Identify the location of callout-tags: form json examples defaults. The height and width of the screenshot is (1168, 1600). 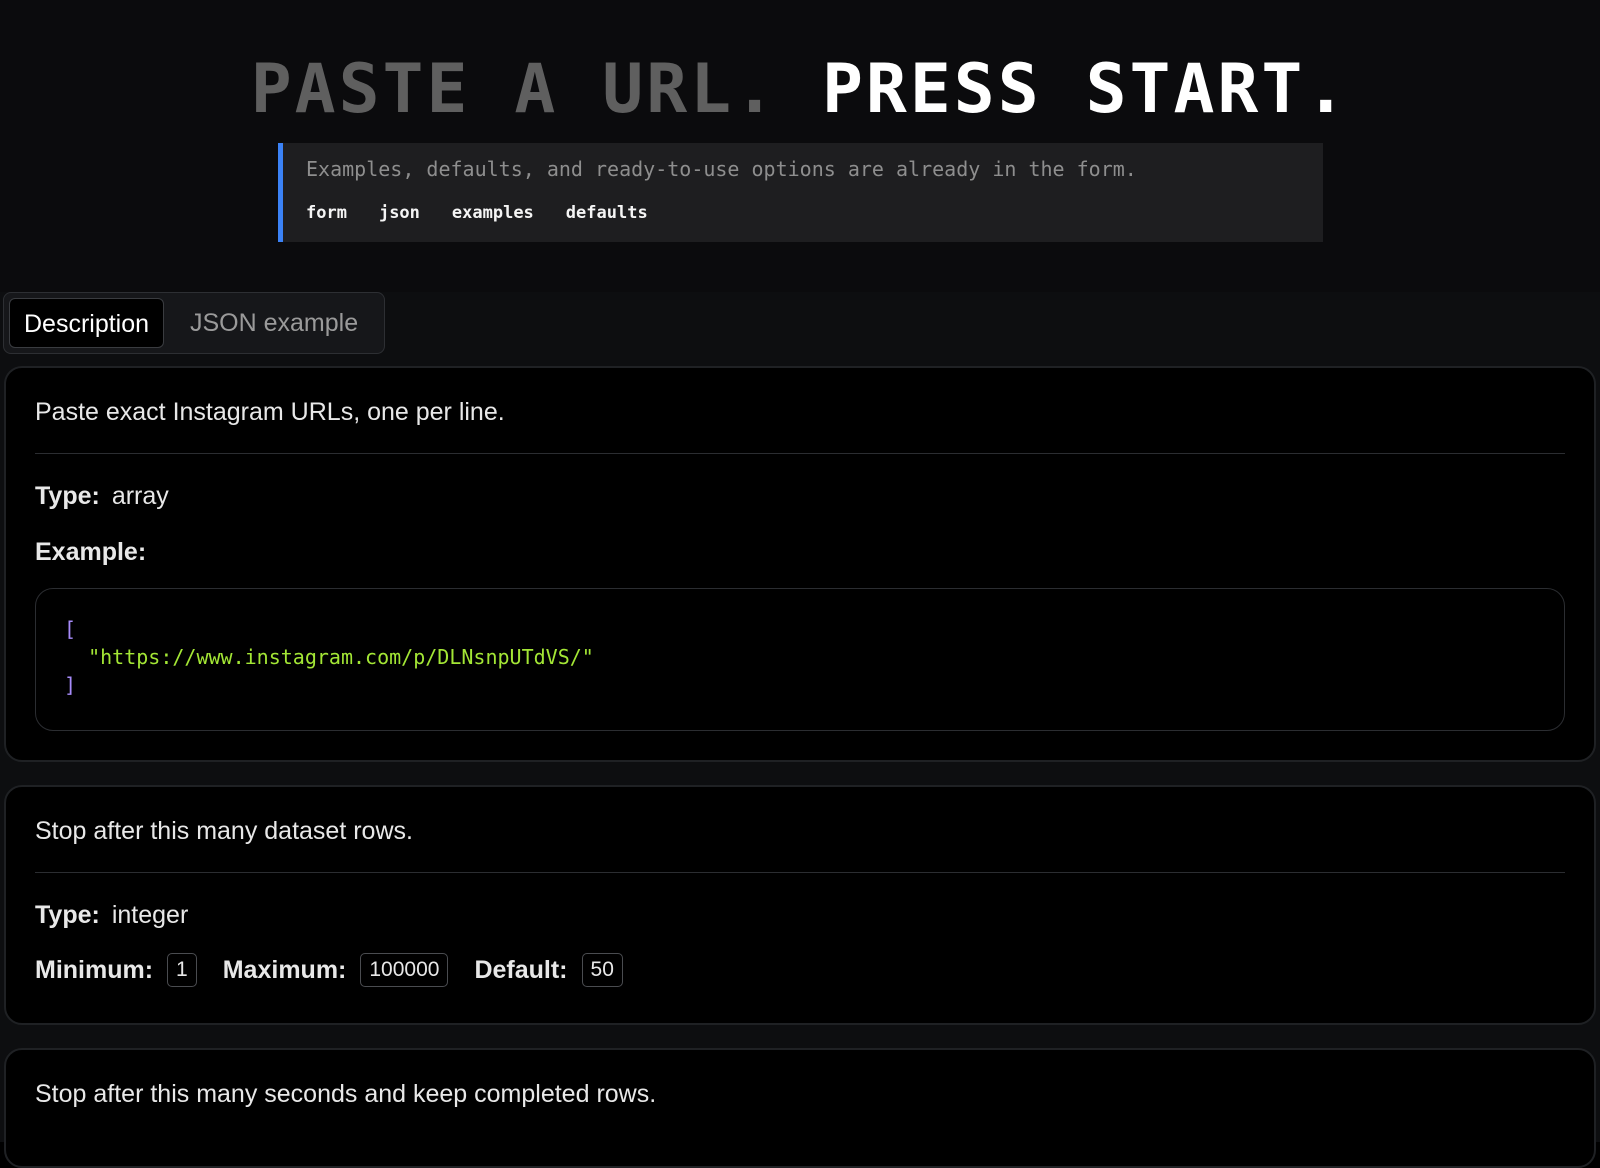
(477, 213).